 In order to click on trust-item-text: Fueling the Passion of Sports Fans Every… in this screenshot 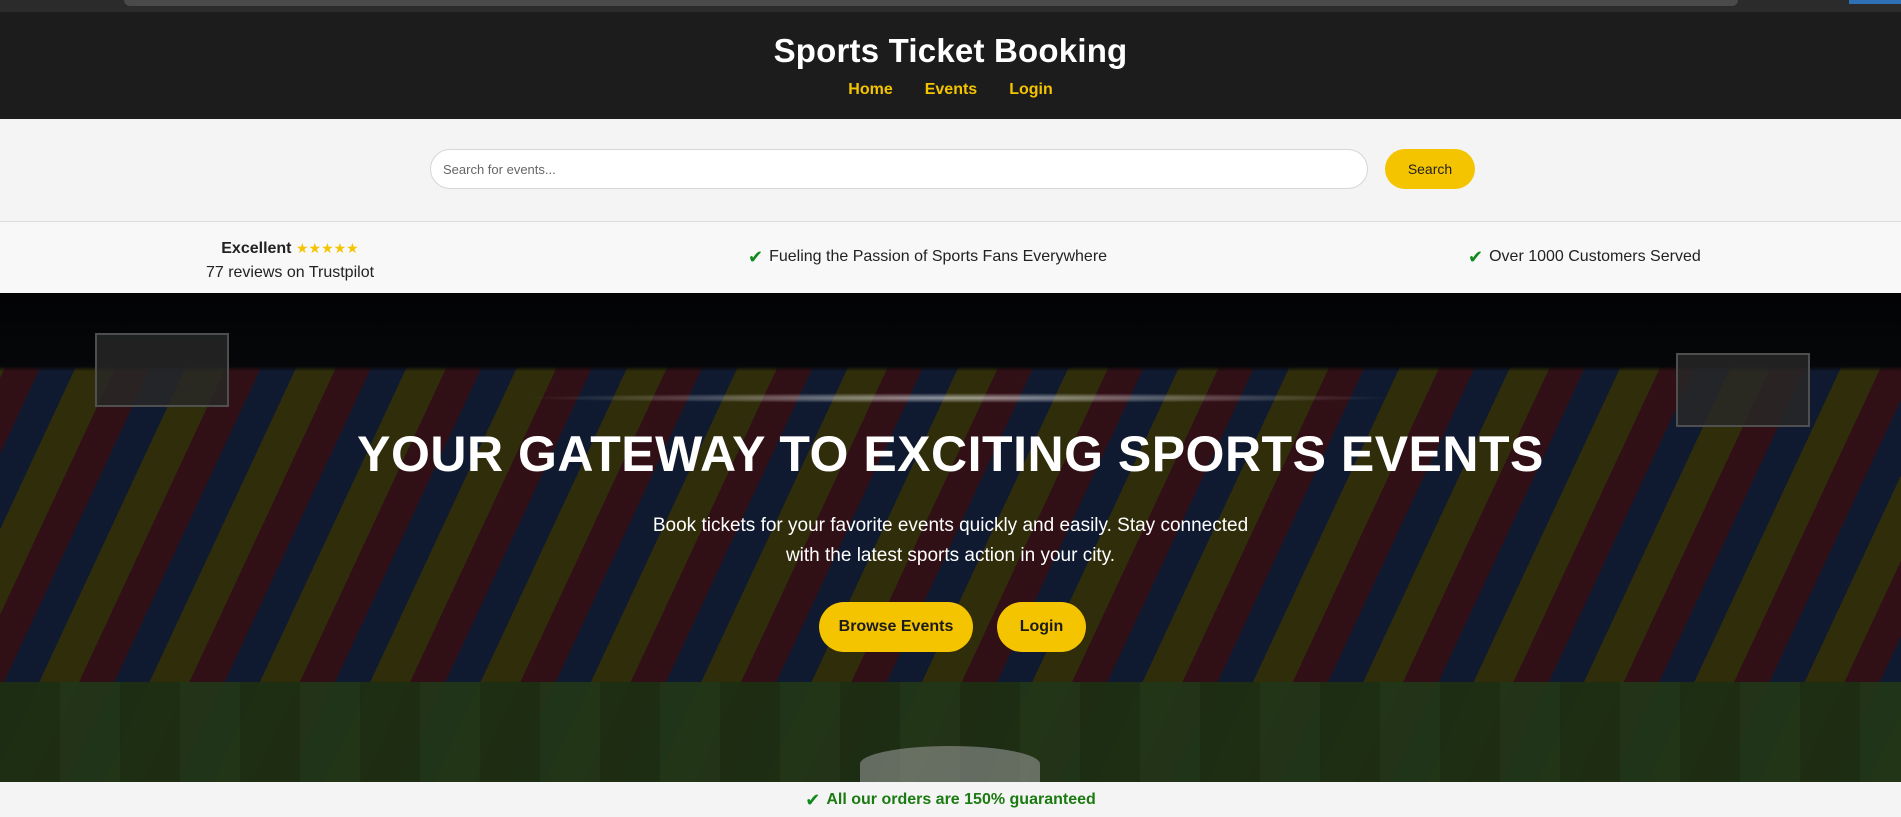, I will do `click(938, 256)`.